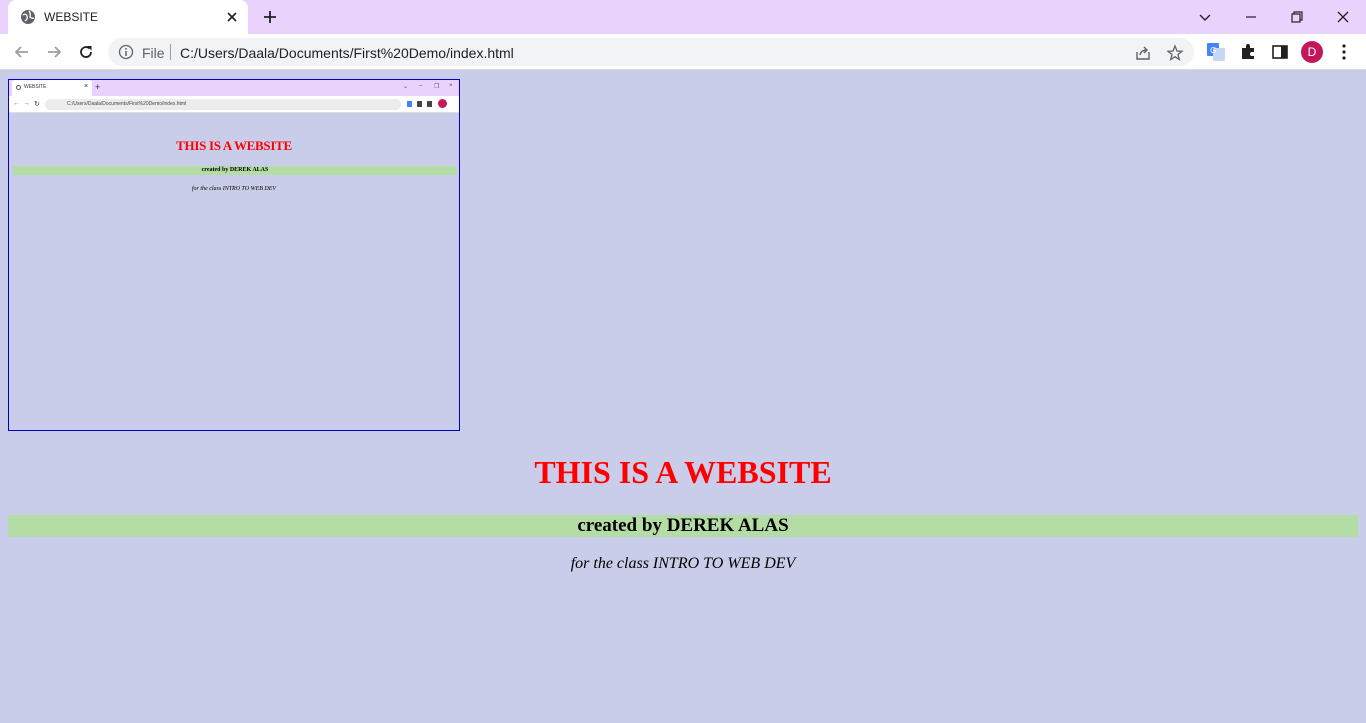  What do you see at coordinates (16, 103) in the screenshot?
I see `mini-back-icon: ←` at bounding box center [16, 103].